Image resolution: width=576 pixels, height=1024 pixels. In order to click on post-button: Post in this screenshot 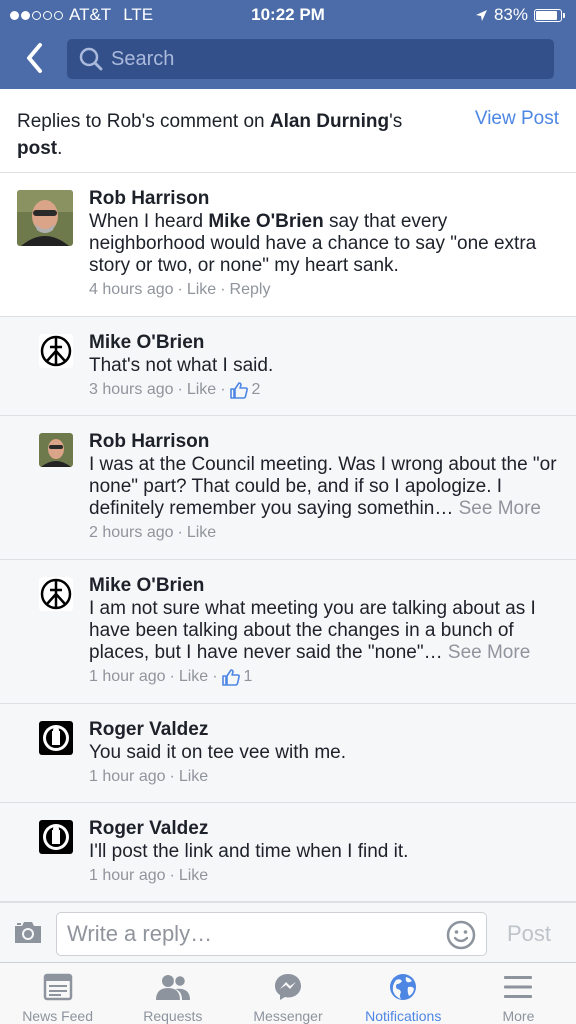, I will do `click(529, 934)`.